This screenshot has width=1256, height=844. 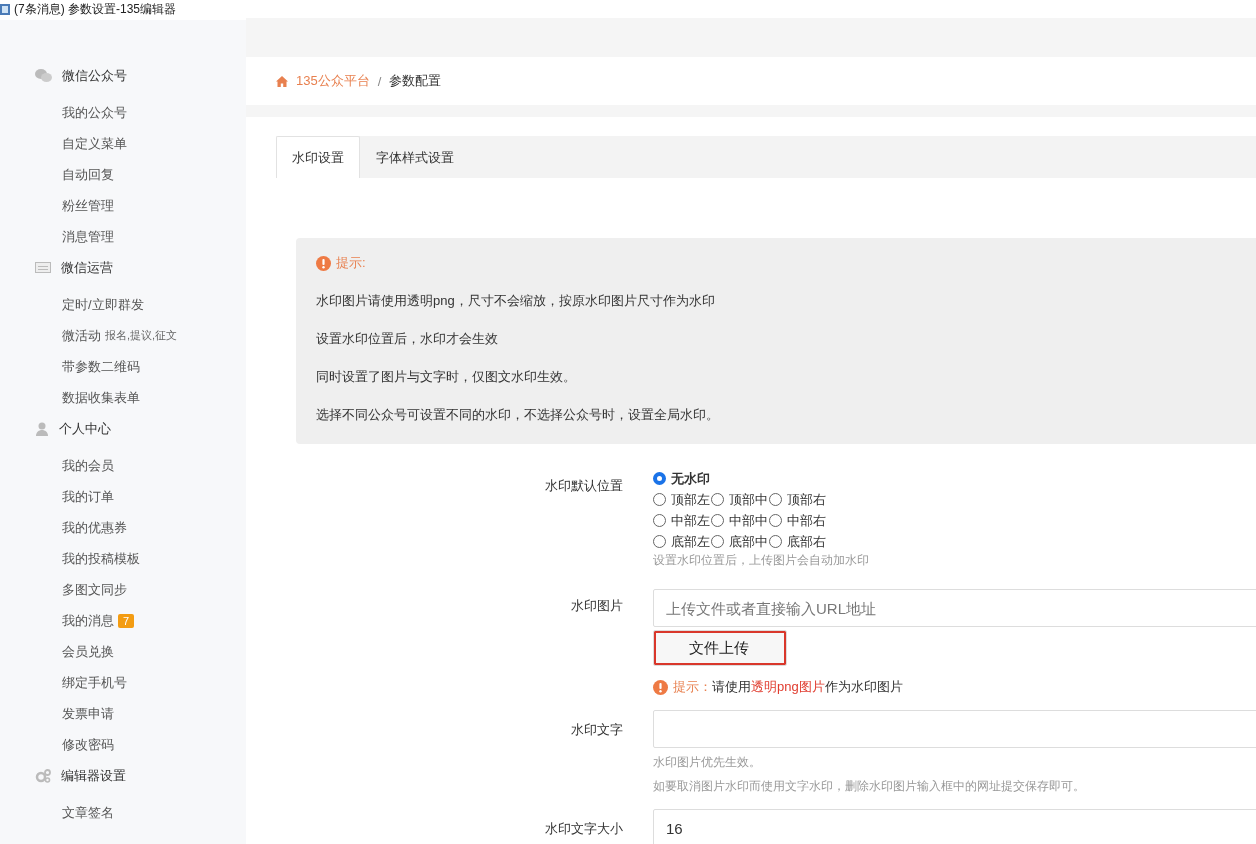 I want to click on field-label: 水印文字大小, so click(x=583, y=829).